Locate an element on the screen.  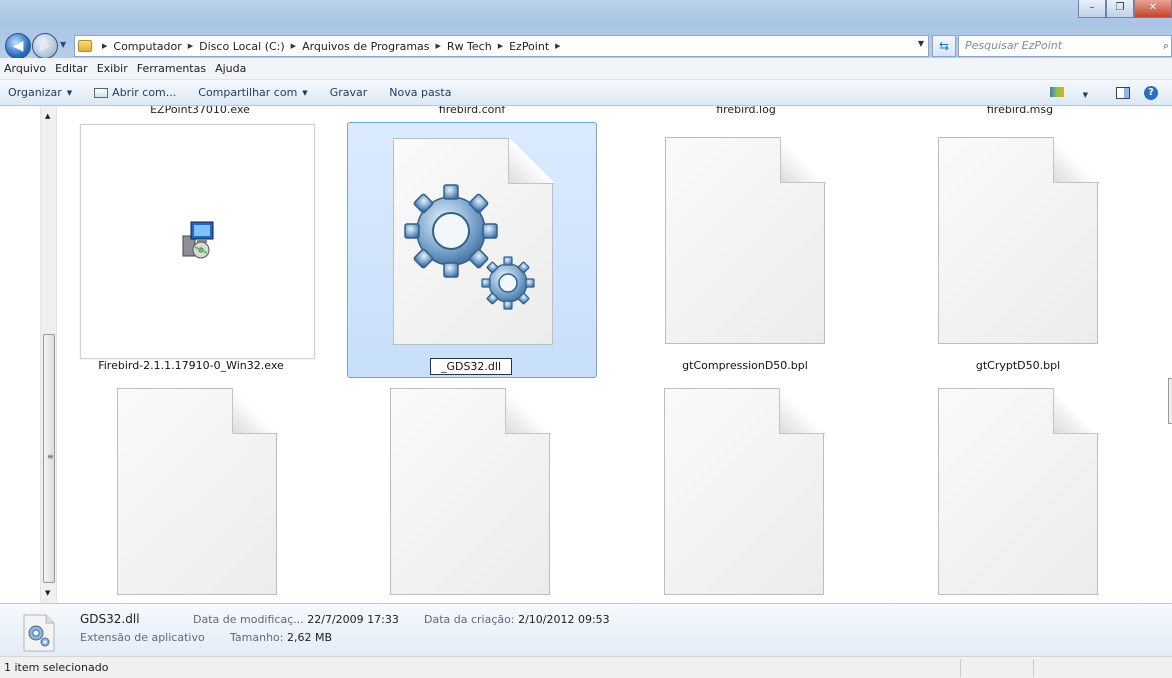
folder-icon is located at coordinates (85, 46).